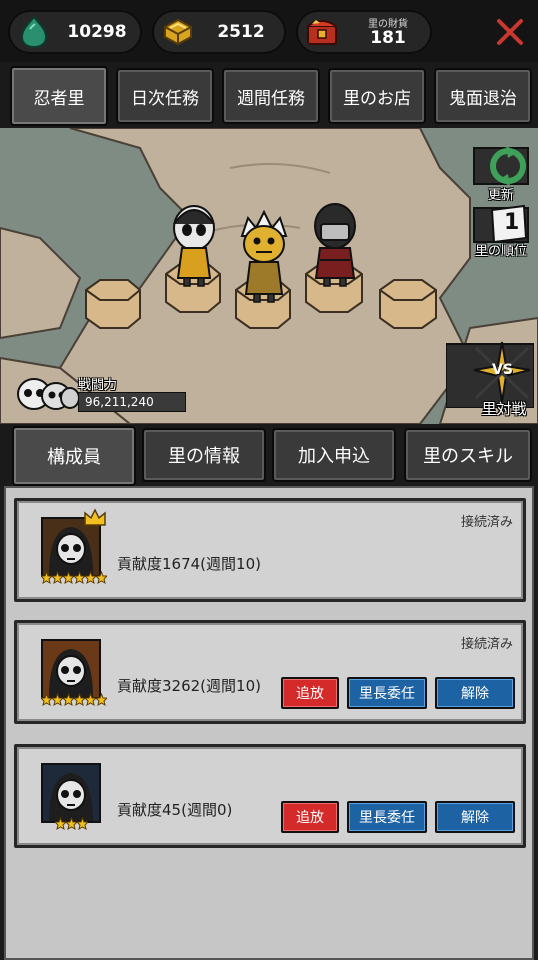 Image resolution: width=538 pixels, height=960 pixels. What do you see at coordinates (241, 32) in the screenshot?
I see `gold-value: 2512` at bounding box center [241, 32].